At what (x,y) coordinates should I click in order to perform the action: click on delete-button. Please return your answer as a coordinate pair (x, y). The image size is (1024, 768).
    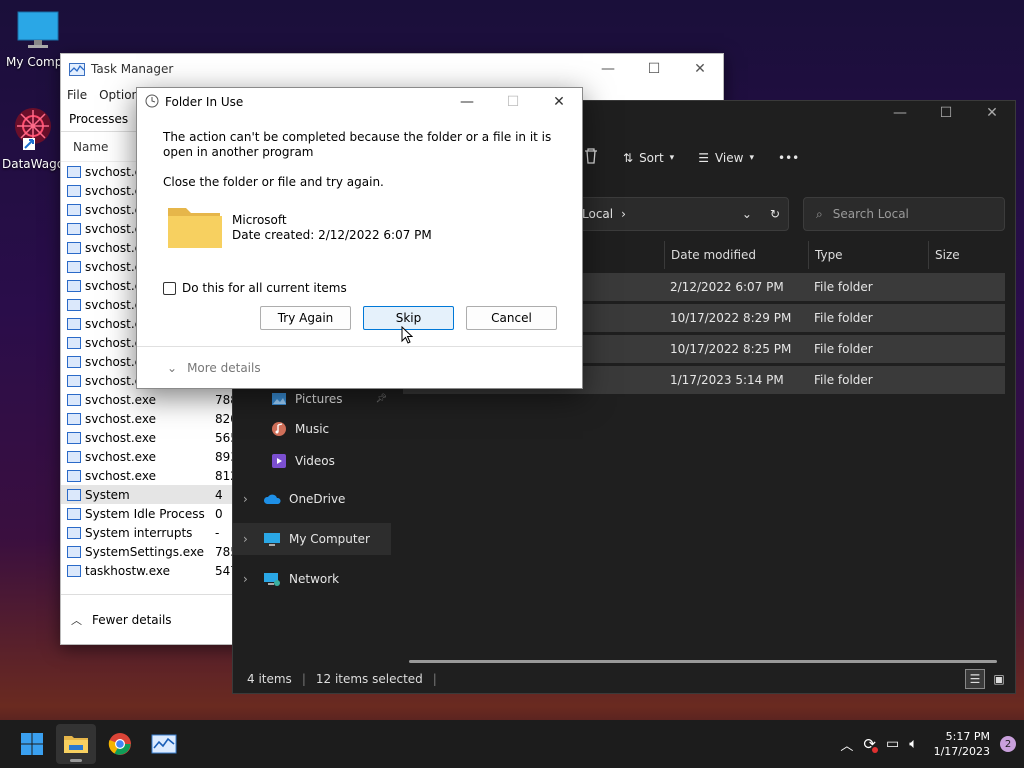
    Looking at the image, I should click on (591, 157).